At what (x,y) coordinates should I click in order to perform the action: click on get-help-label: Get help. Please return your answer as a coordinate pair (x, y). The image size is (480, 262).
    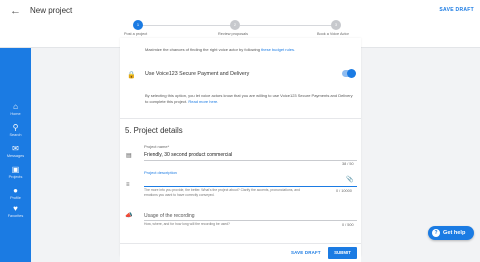
    Looking at the image, I should click on (454, 233).